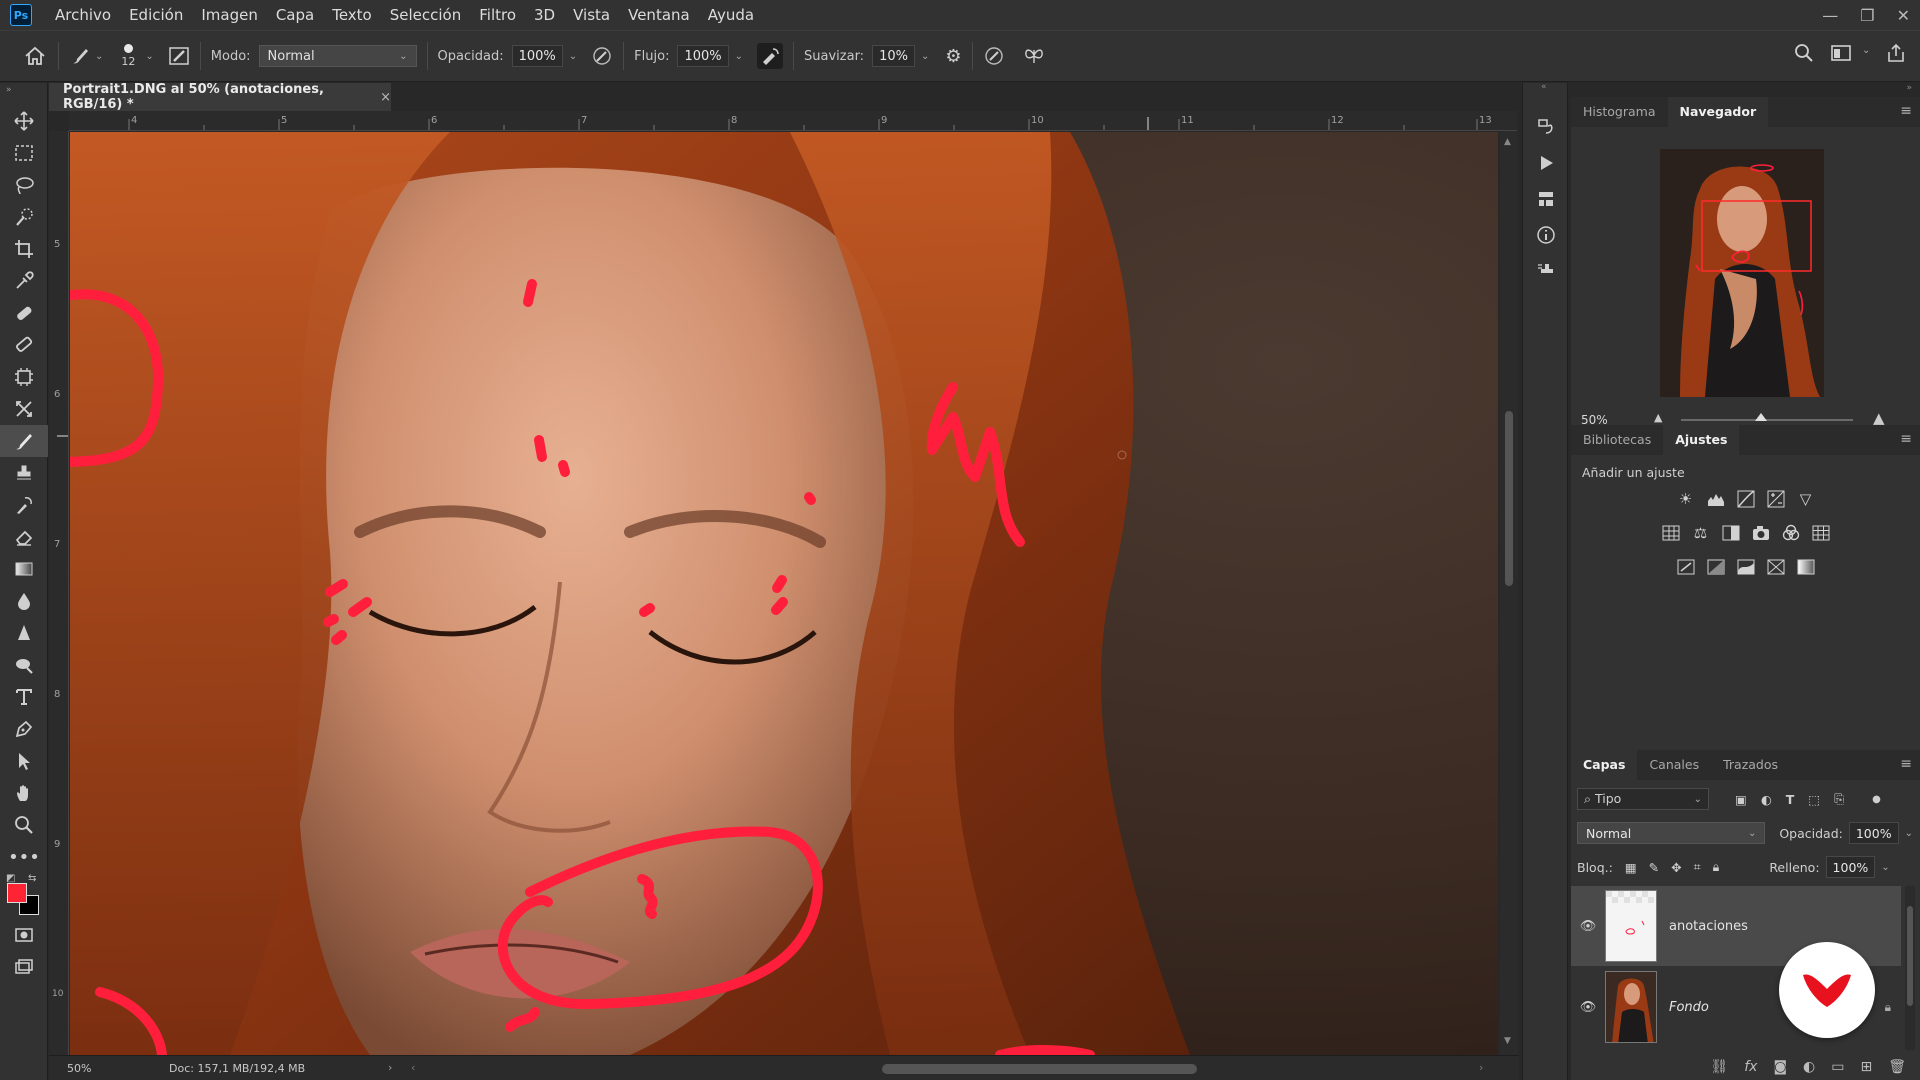 The height and width of the screenshot is (1080, 1920). What do you see at coordinates (24, 441) in the screenshot?
I see `brush-tool-icon` at bounding box center [24, 441].